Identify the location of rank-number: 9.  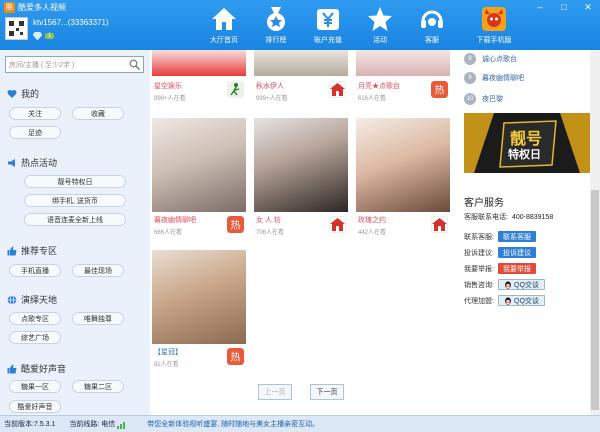
(470, 78).